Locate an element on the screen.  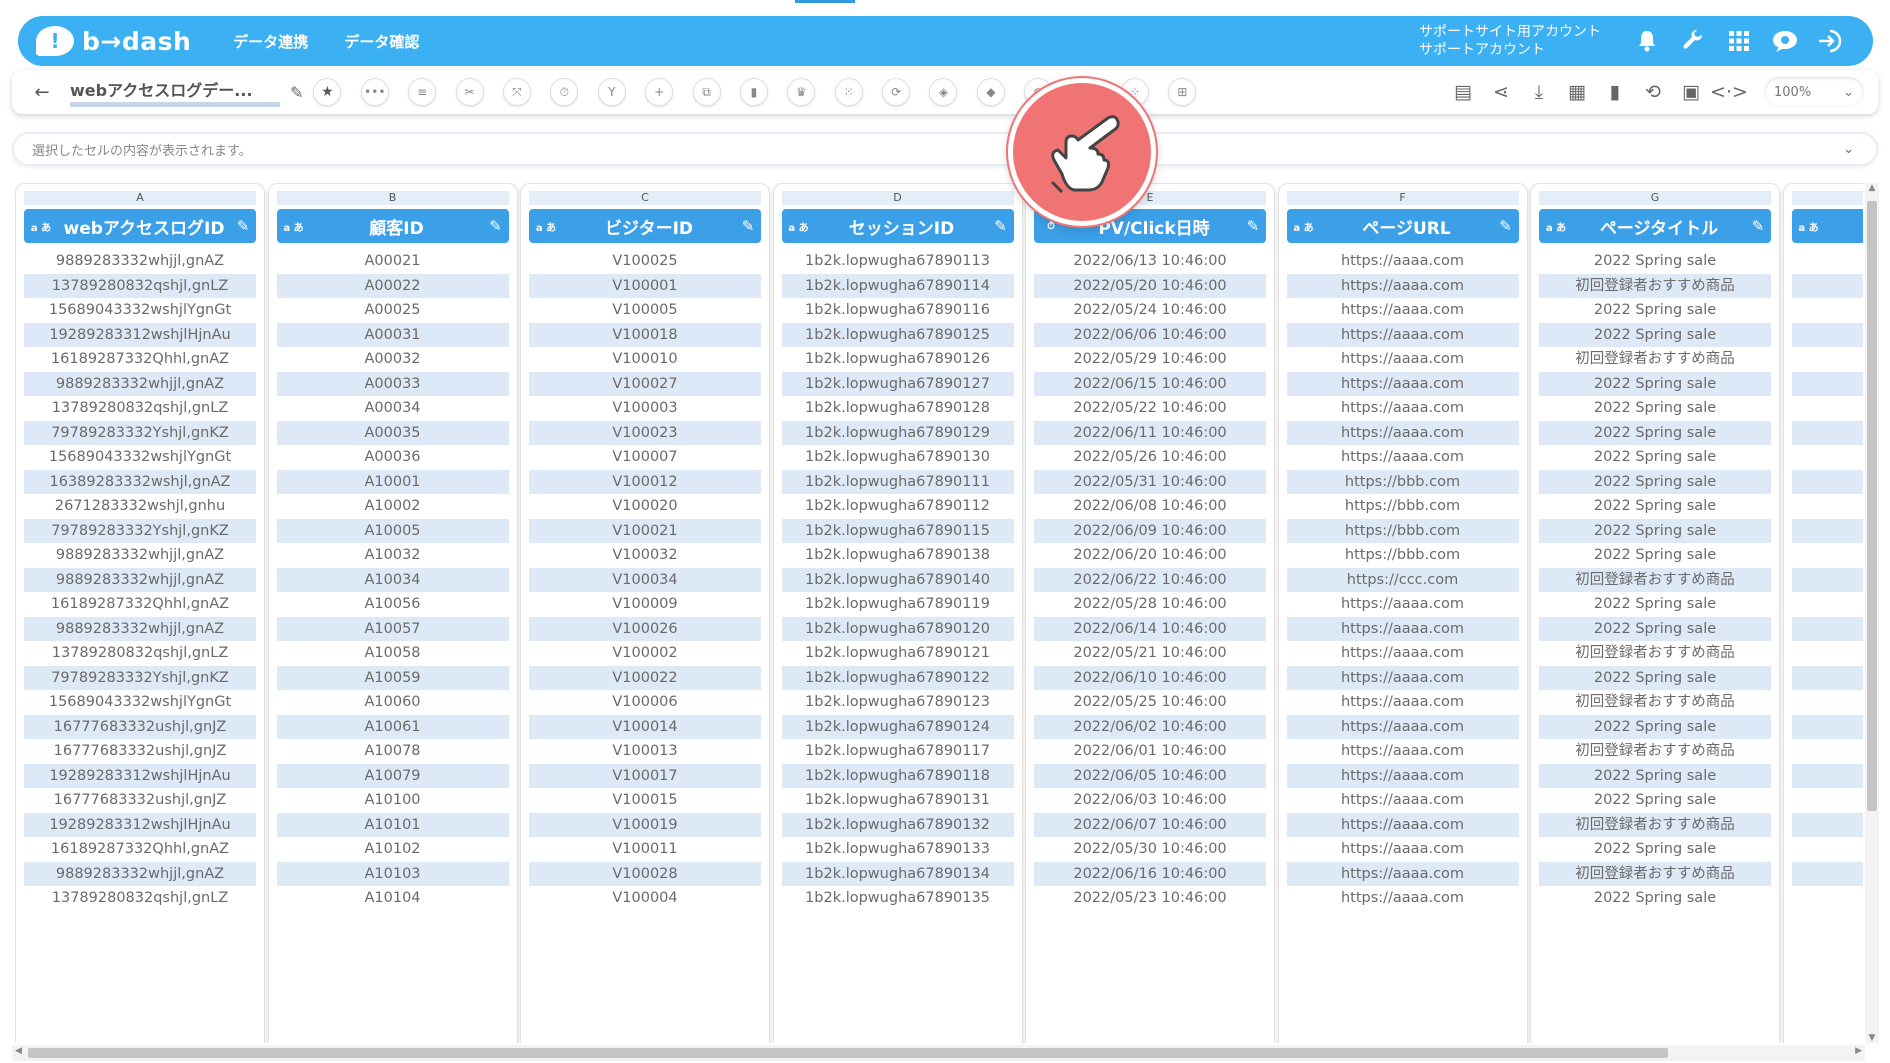
table-cell: V100010 is located at coordinates (645, 359).